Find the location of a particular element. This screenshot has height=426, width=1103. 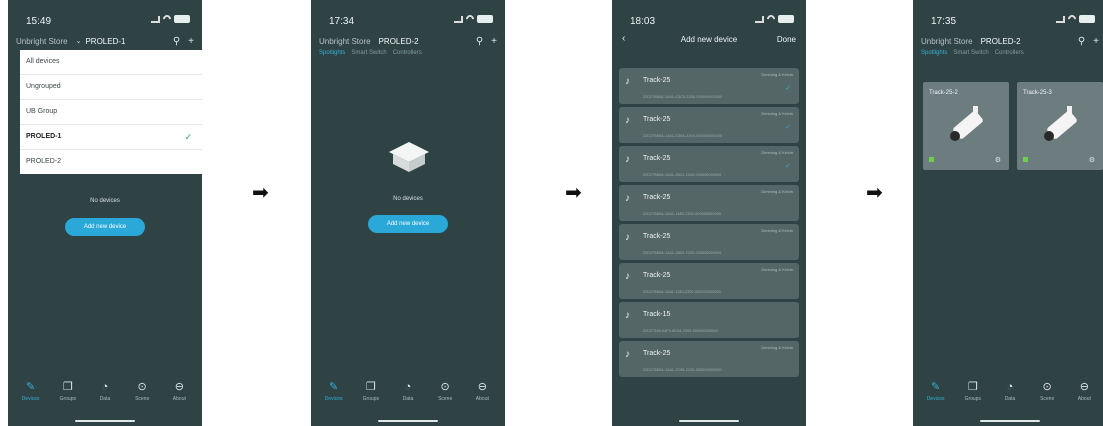

dropdown-item-proled-2: PROLED-2 is located at coordinates (111, 162).